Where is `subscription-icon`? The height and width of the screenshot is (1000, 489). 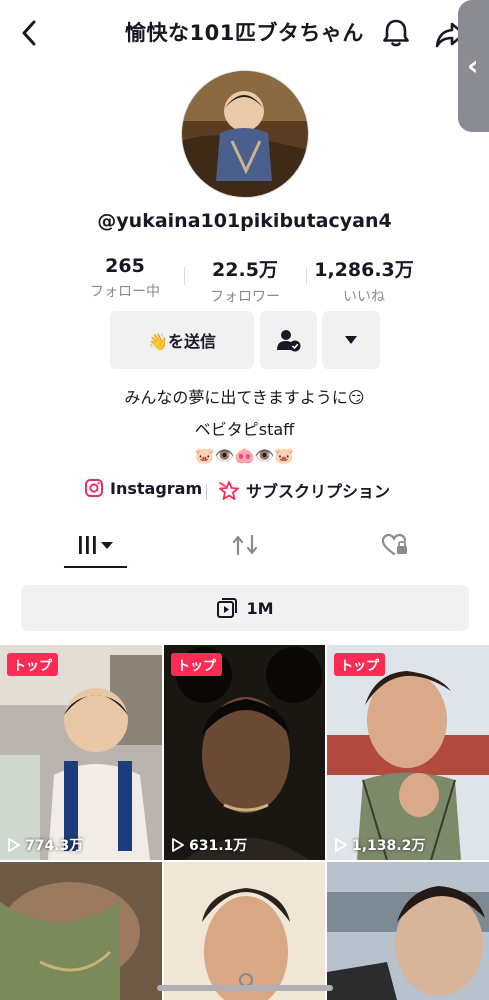
subscription-icon is located at coordinates (229, 490).